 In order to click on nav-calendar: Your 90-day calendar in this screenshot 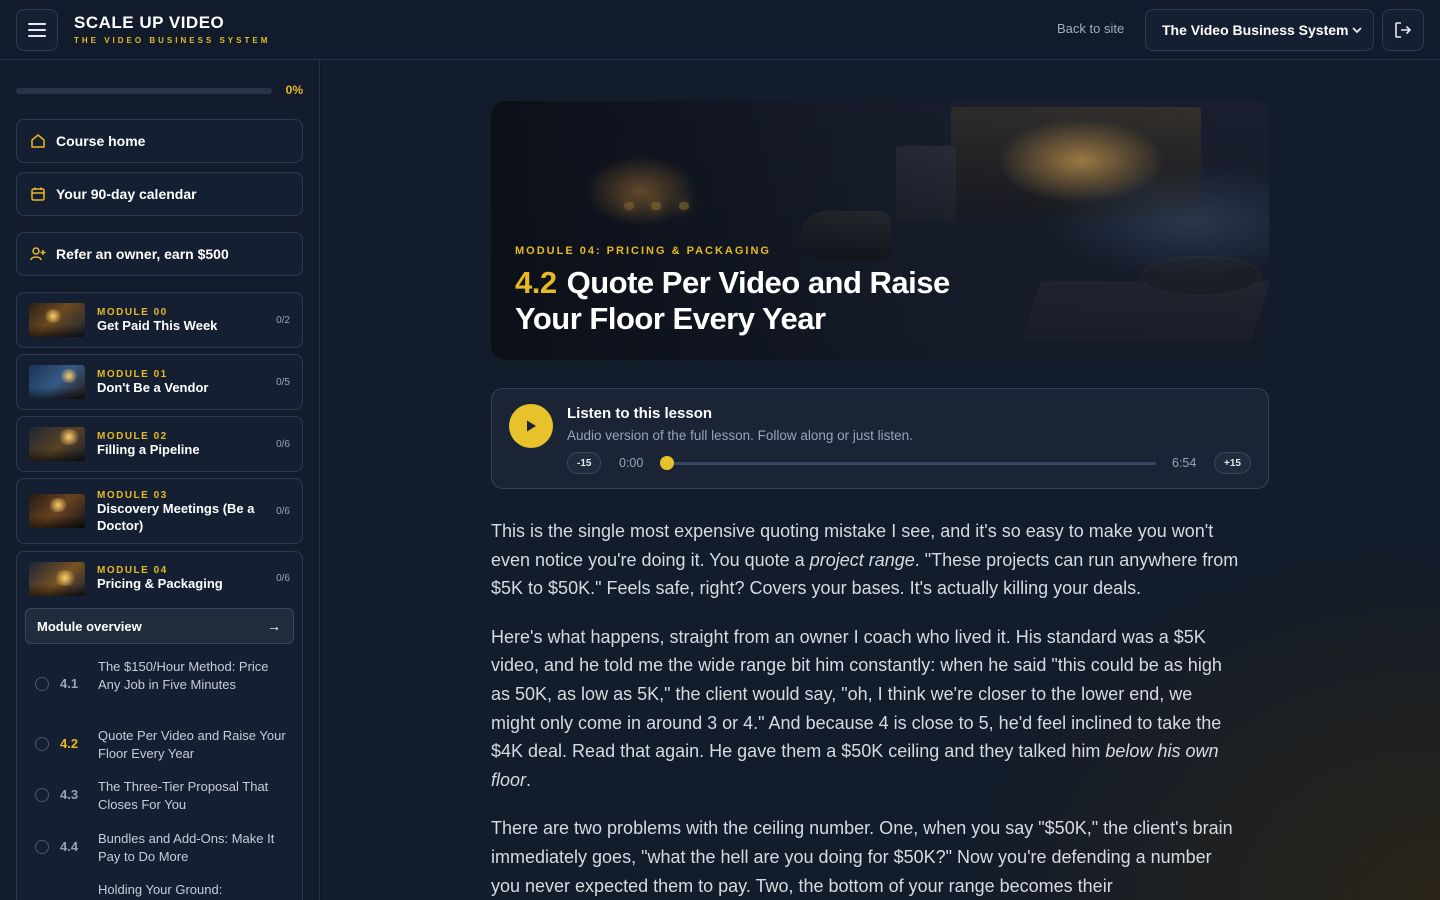, I will do `click(159, 194)`.